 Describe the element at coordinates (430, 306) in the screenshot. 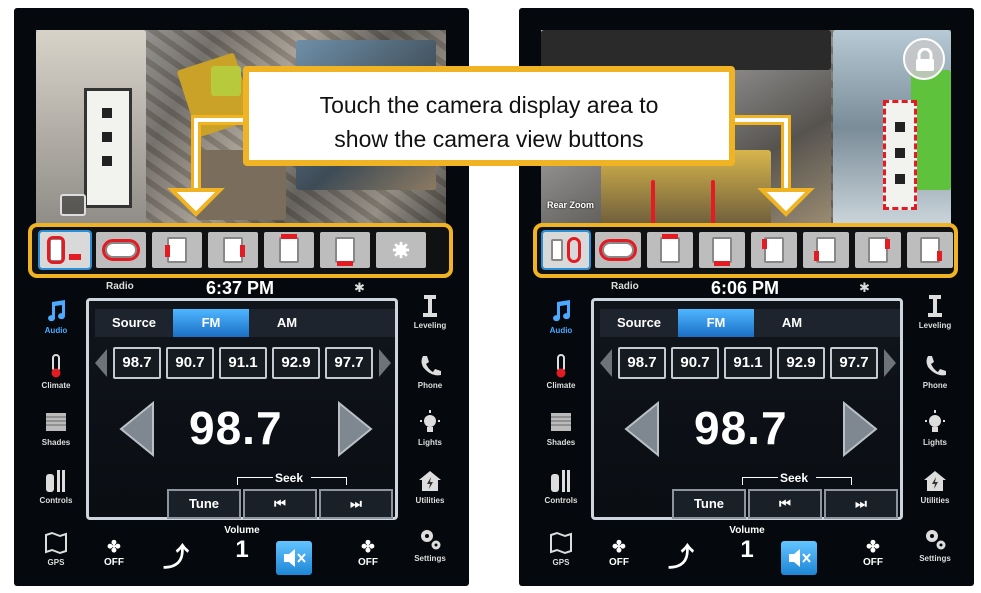

I see `leveling-jack-icon` at that location.